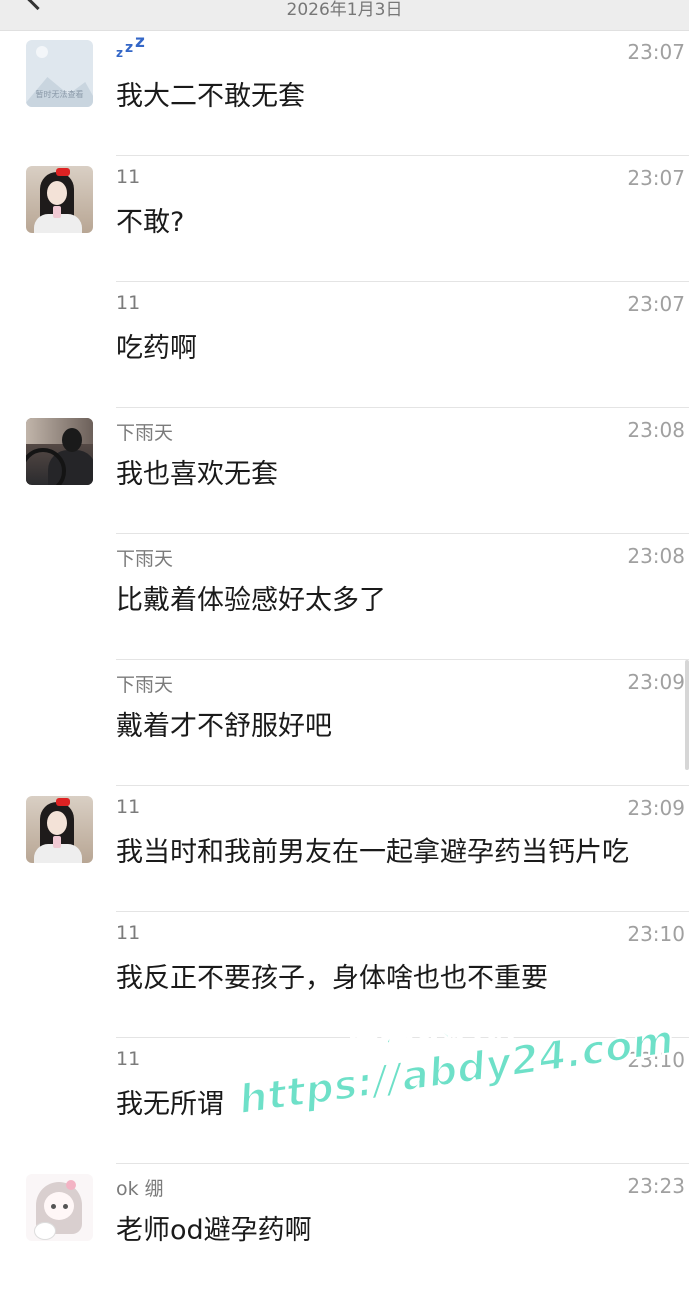  I want to click on sender-name: ok 绷, so click(140, 1189).